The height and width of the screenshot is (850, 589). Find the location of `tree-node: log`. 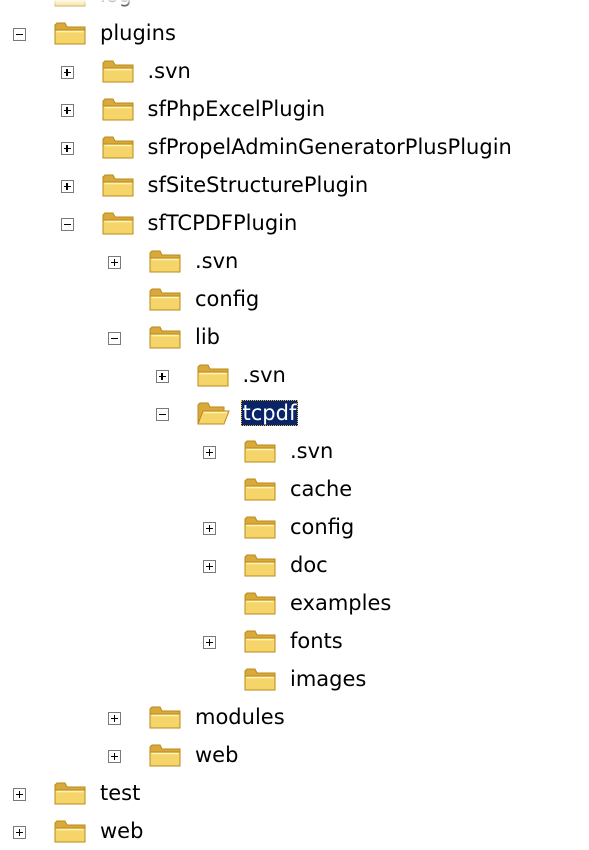

tree-node: log is located at coordinates (294, 8).